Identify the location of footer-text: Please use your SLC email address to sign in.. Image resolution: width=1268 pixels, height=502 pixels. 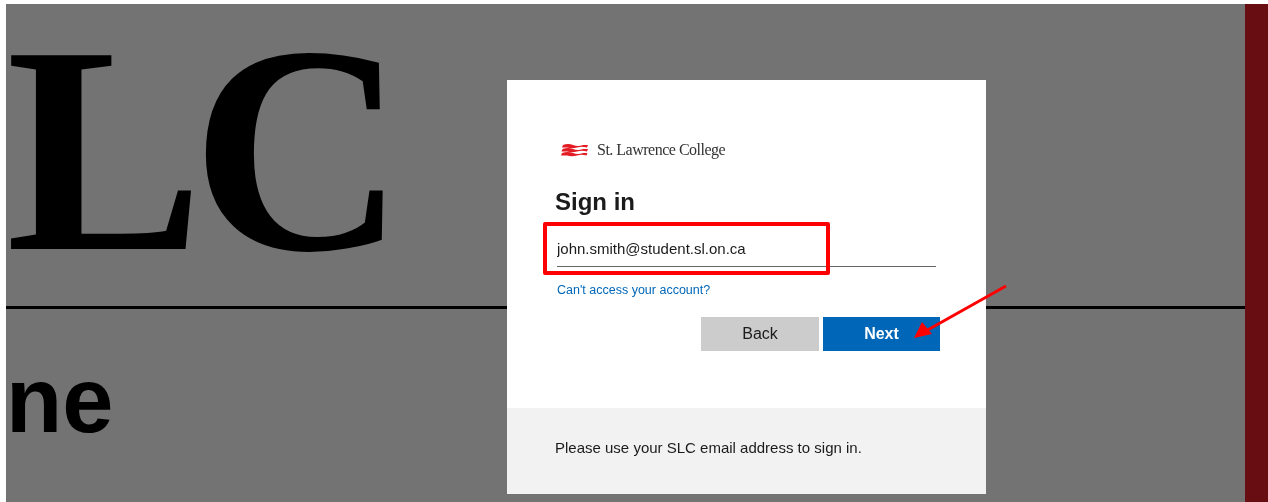
(708, 447).